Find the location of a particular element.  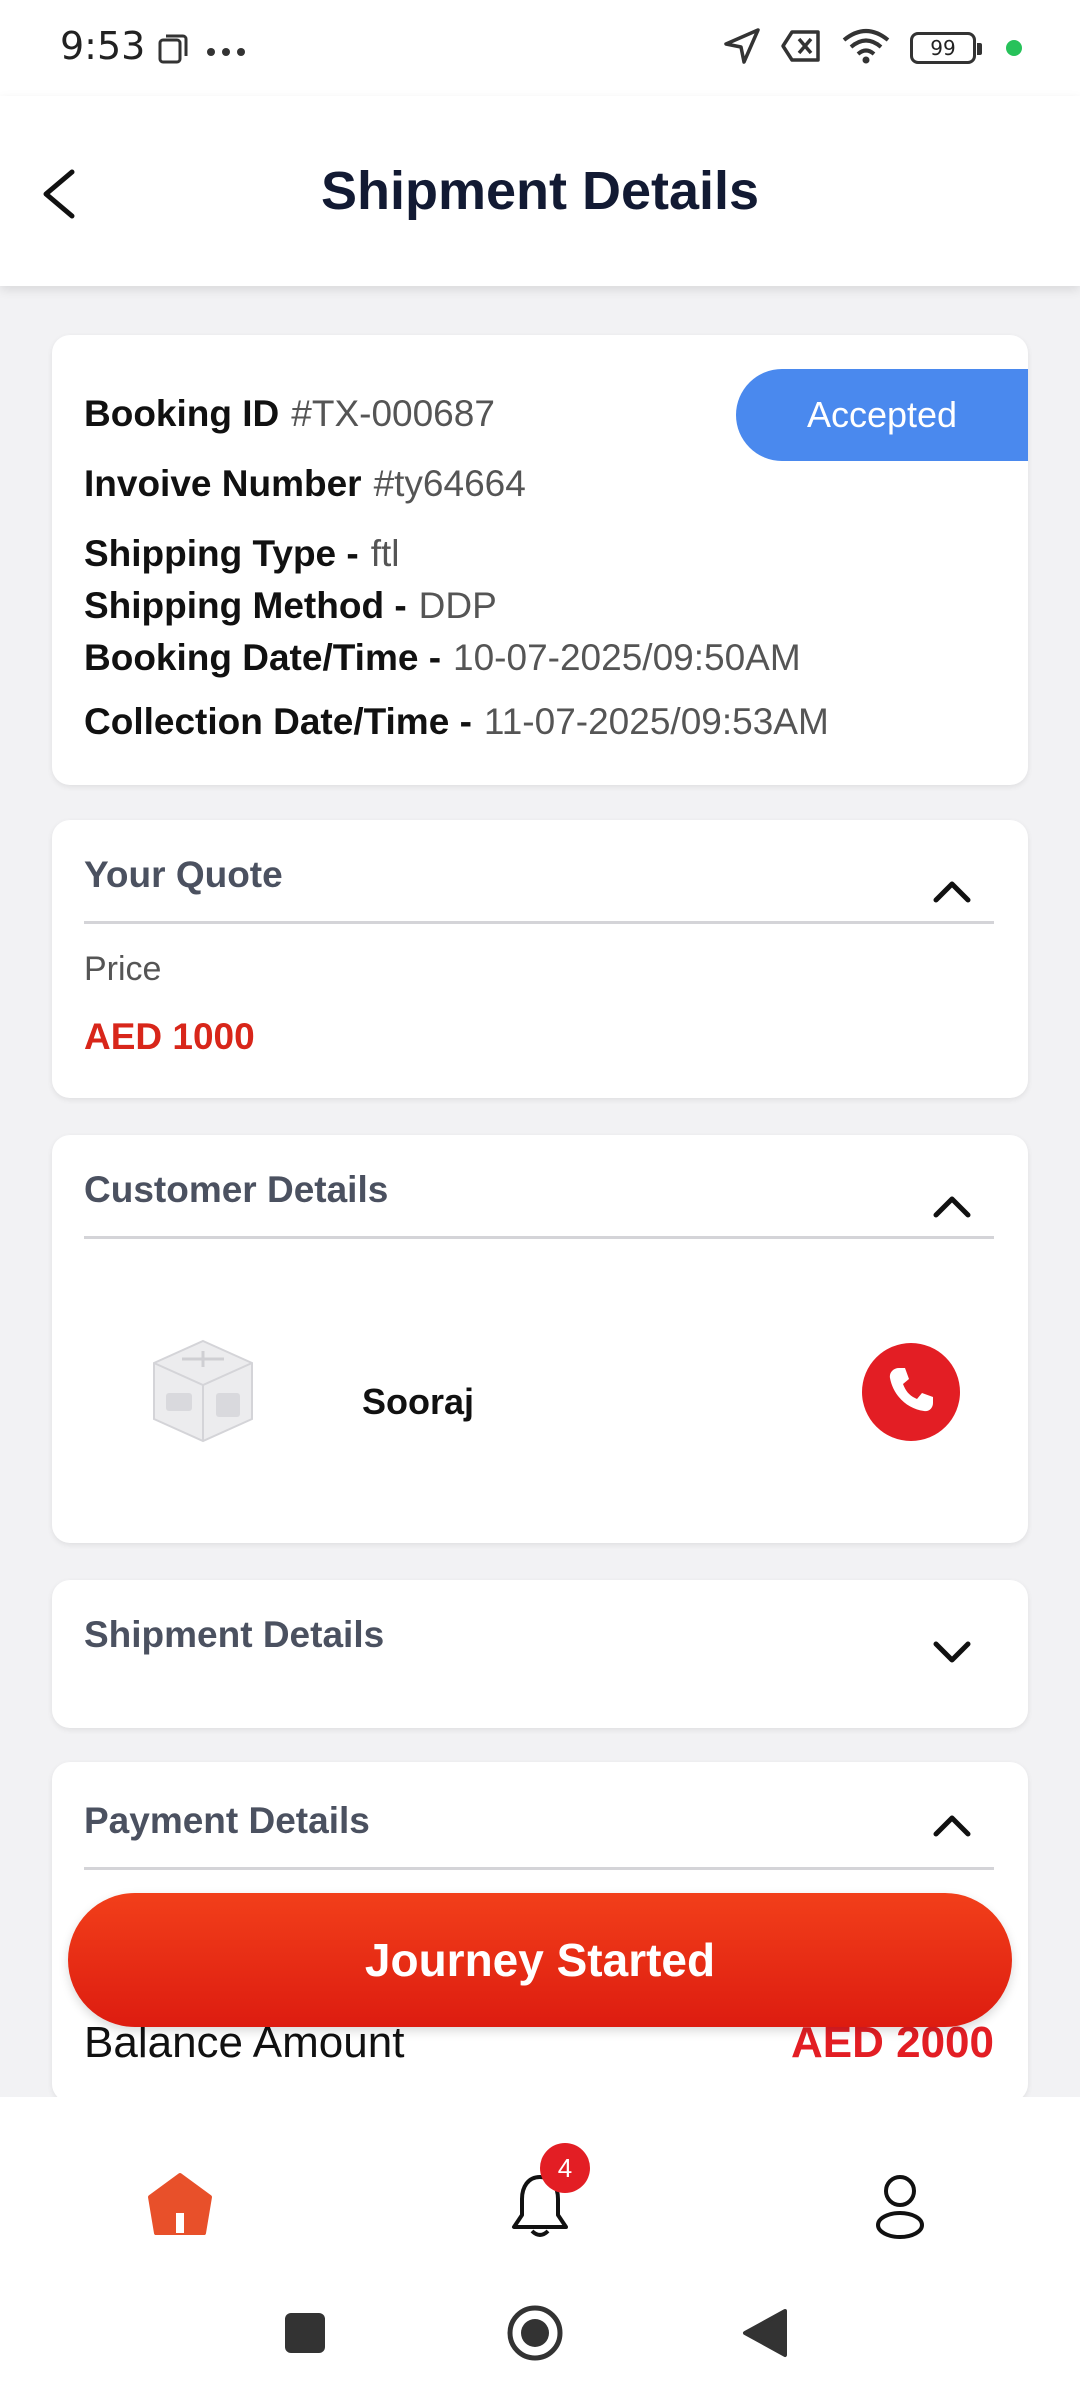

recents-button is located at coordinates (305, 2335).